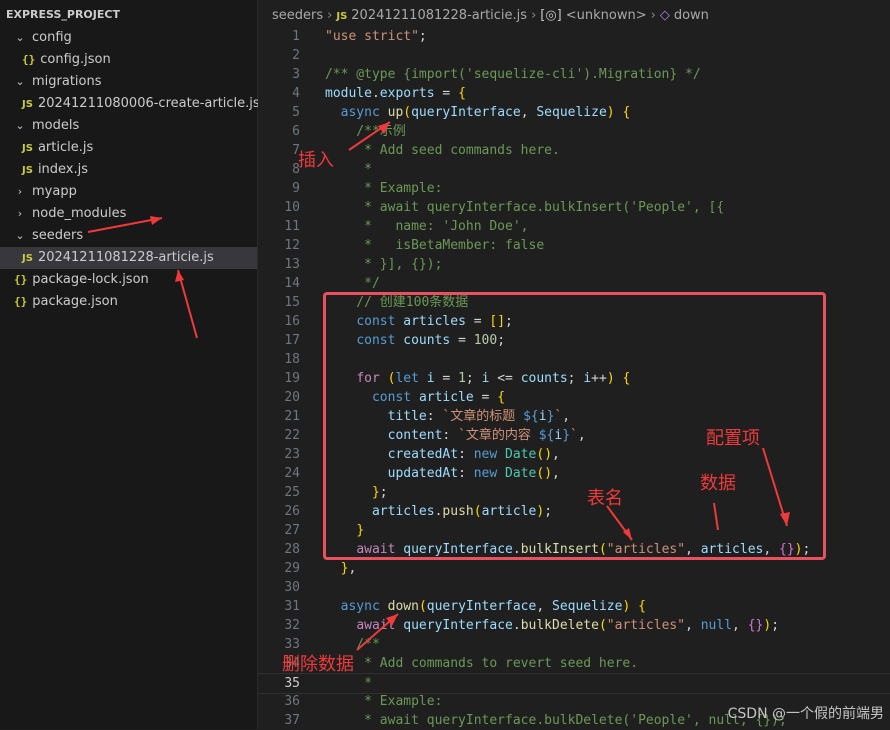  Describe the element at coordinates (318, 664) in the screenshot. I see `annotation-delete-data: 删除数据` at that location.